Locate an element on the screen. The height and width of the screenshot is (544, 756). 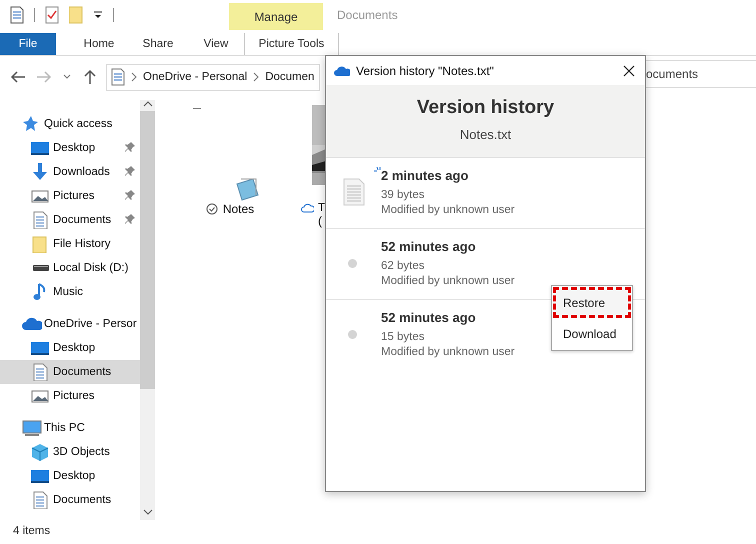
file-size: 39 bytes is located at coordinates (403, 195).